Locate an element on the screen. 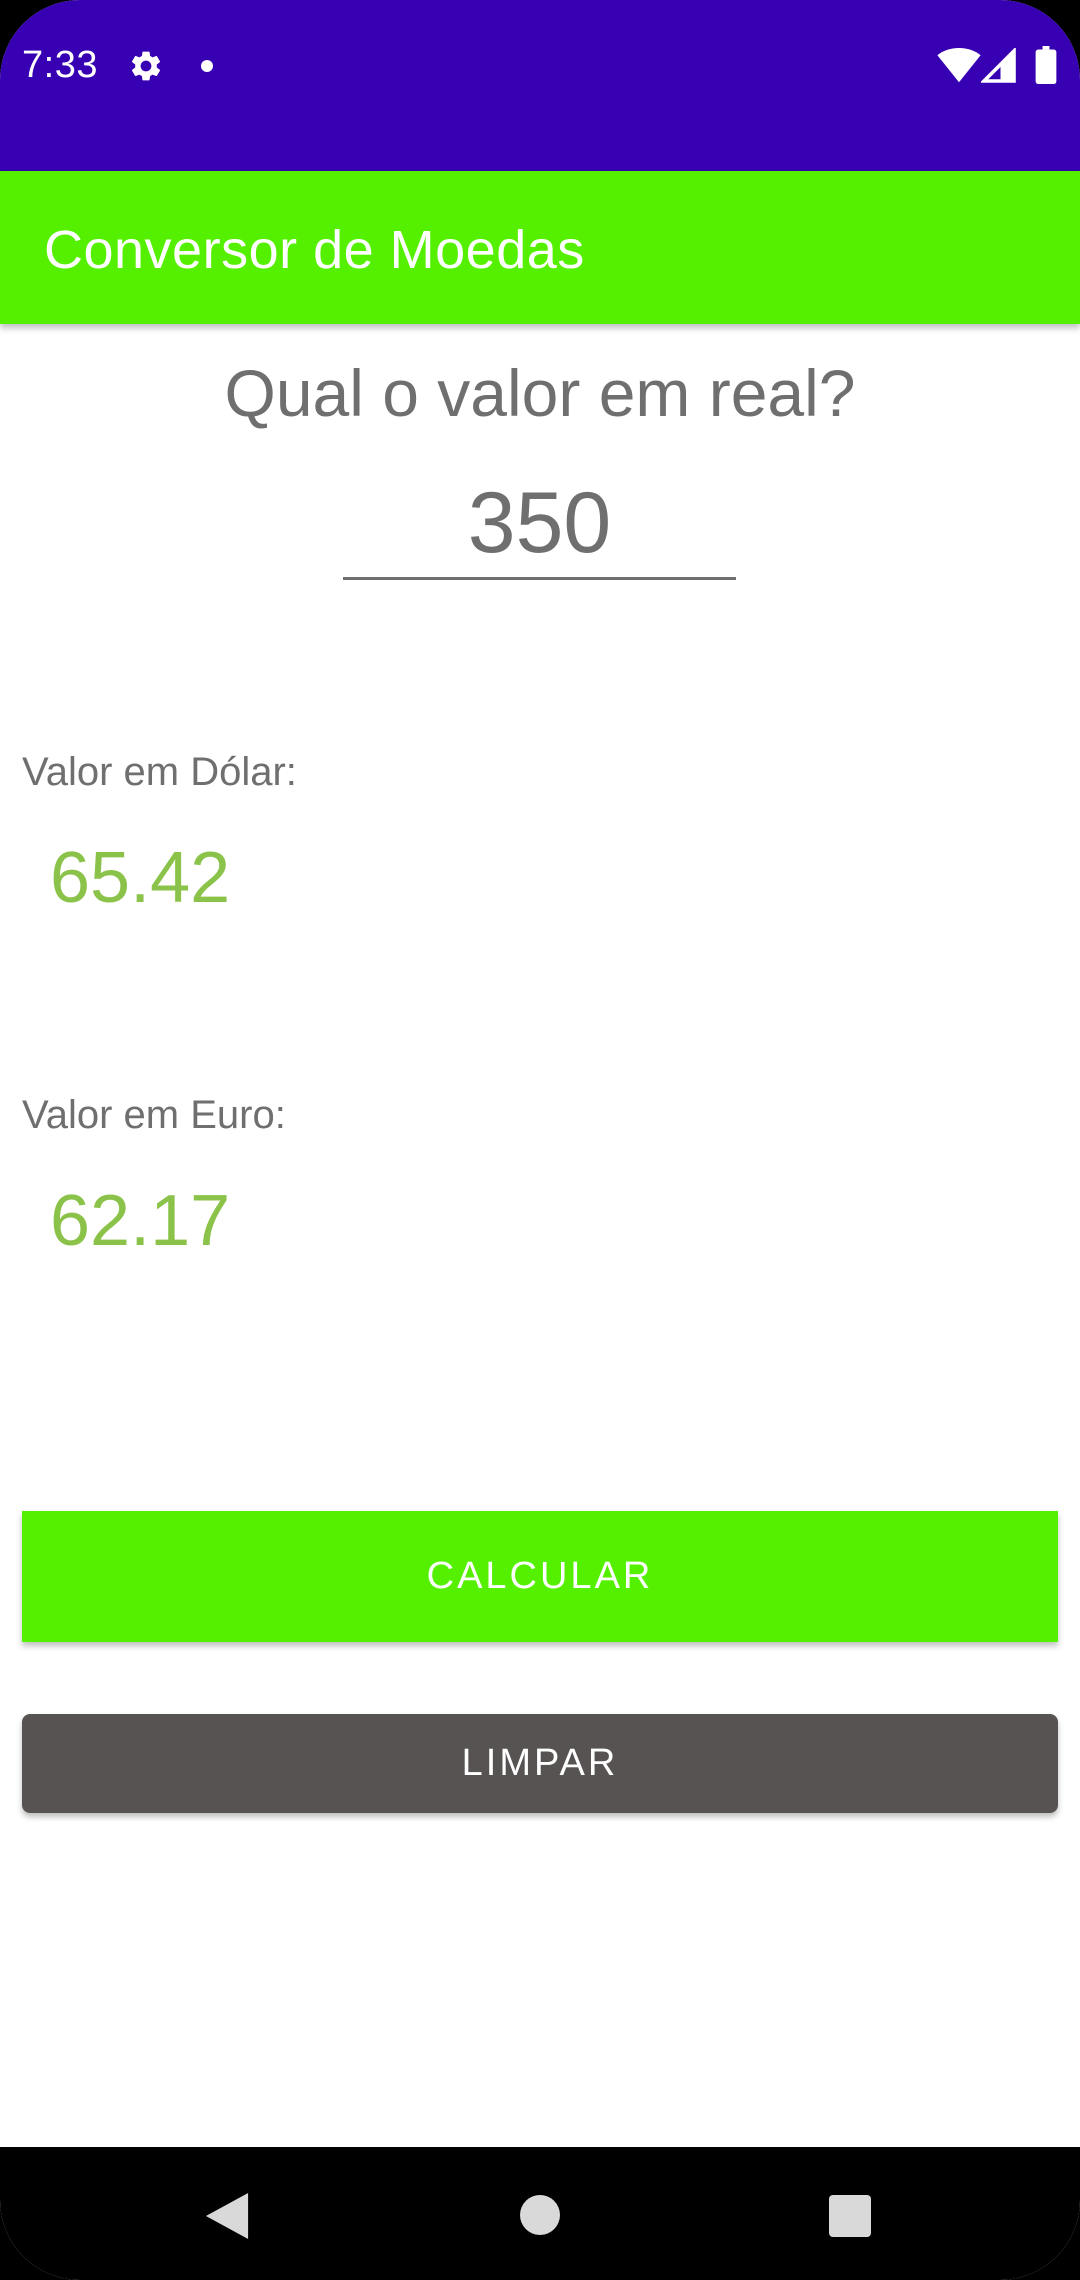 This screenshot has width=1080, height=2280. wifi-icon is located at coordinates (959, 65).